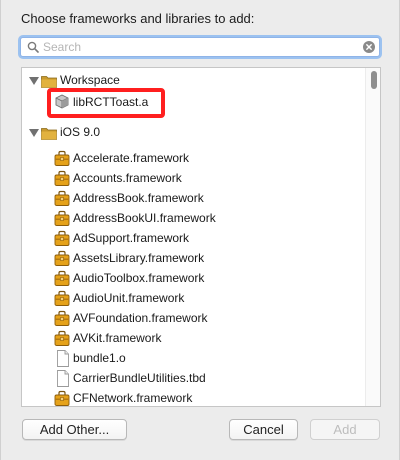 This screenshot has height=460, width=400. I want to click on list-item: AudioToolbox.framework, so click(194, 279).